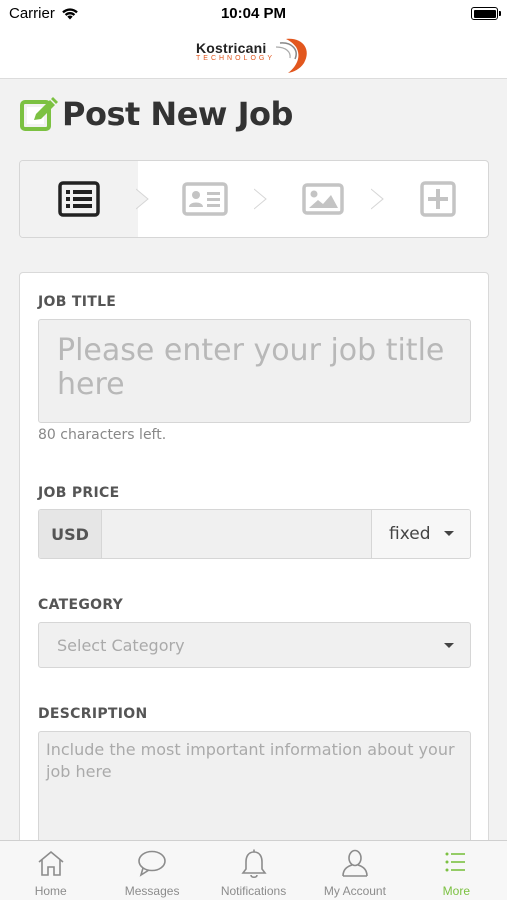  Describe the element at coordinates (50, 891) in the screenshot. I see `tab-home-label: Home` at that location.